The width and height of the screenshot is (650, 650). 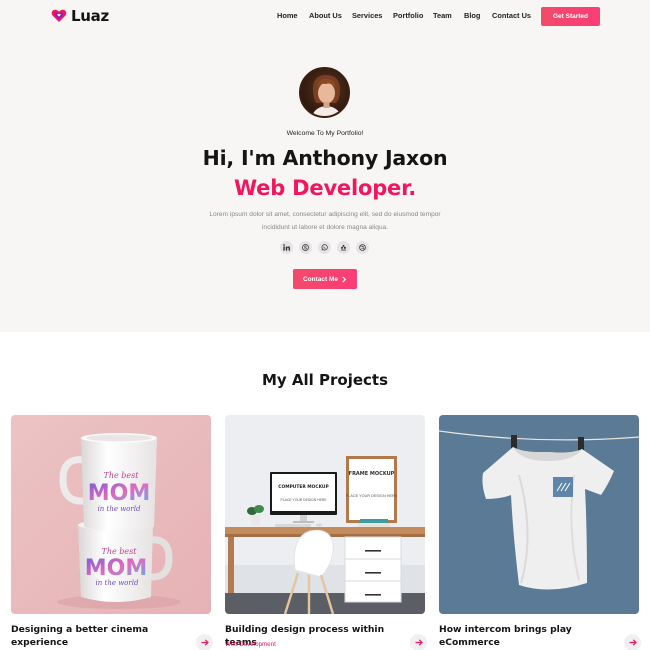 I want to click on behance-icon, so click(x=343, y=247).